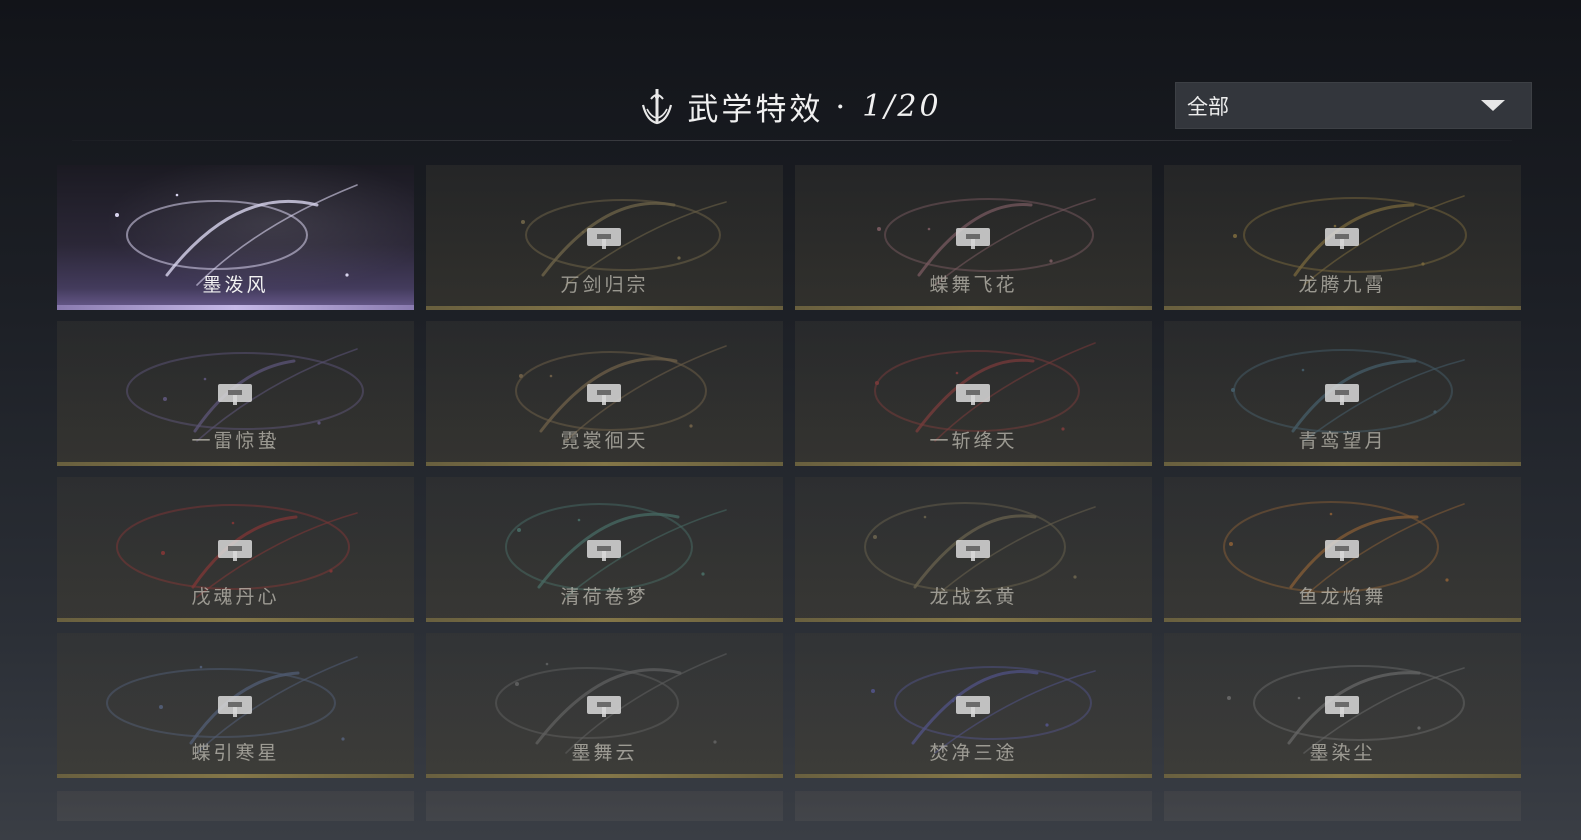  What do you see at coordinates (235, 285) in the screenshot?
I see `effect-name: 墨泼风` at bounding box center [235, 285].